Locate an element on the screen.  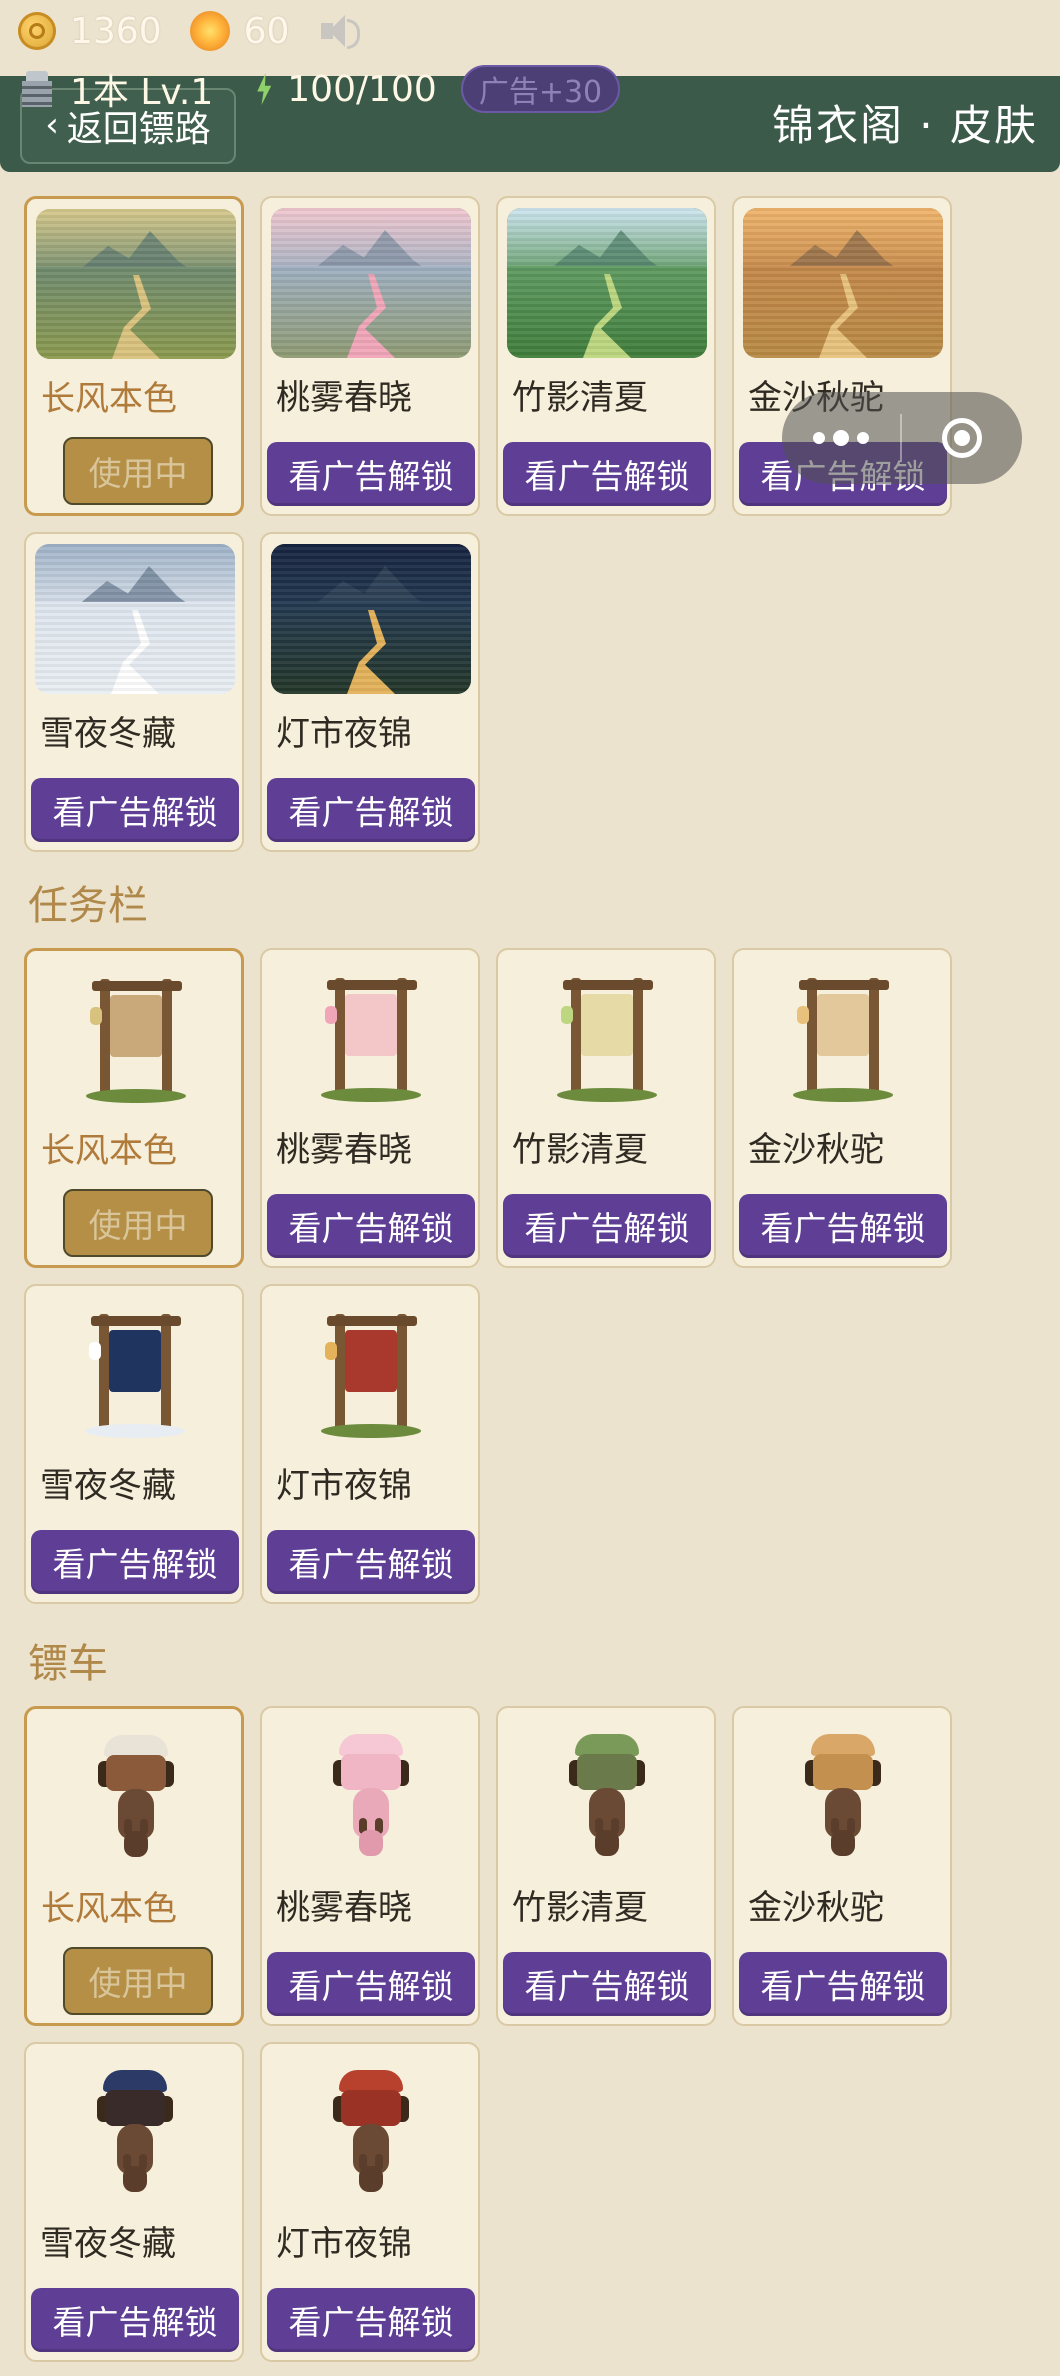
more-icon is located at coordinates (841, 438).